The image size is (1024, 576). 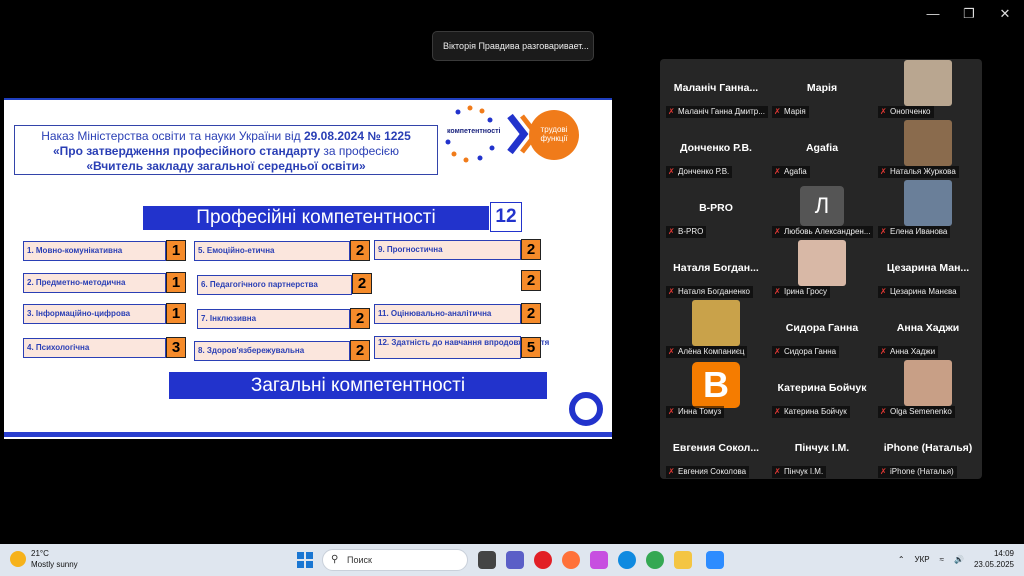 I want to click on clock: 14:09 23.05.2025, so click(x=994, y=559).